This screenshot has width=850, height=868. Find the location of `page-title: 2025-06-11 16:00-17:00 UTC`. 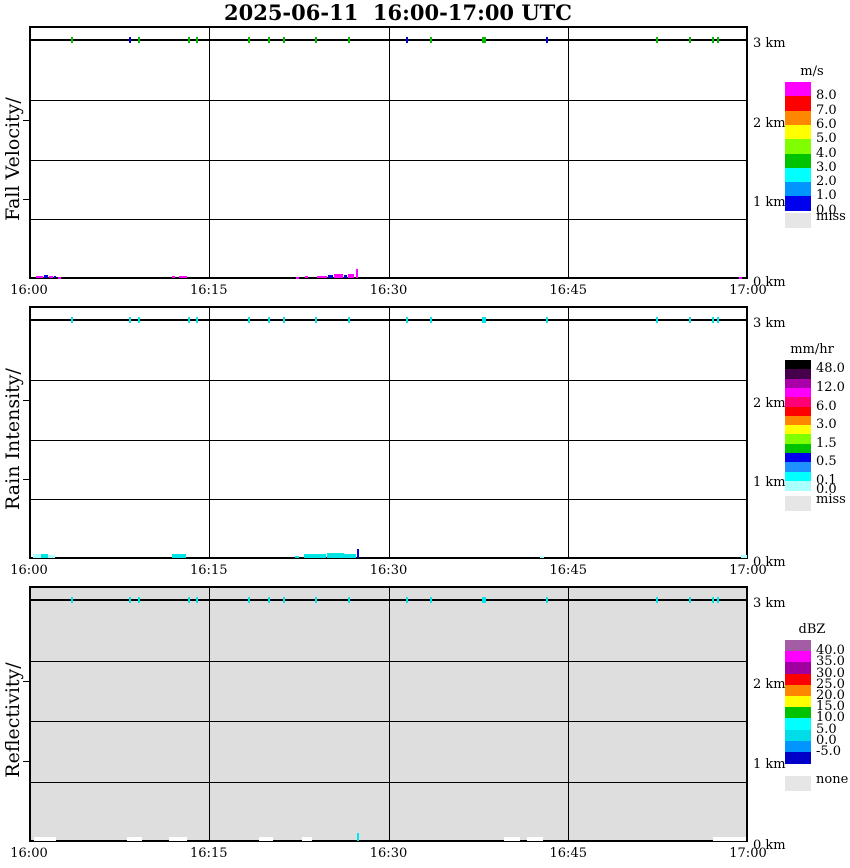

page-title: 2025-06-11 16:00-17:00 UTC is located at coordinates (398, 12).